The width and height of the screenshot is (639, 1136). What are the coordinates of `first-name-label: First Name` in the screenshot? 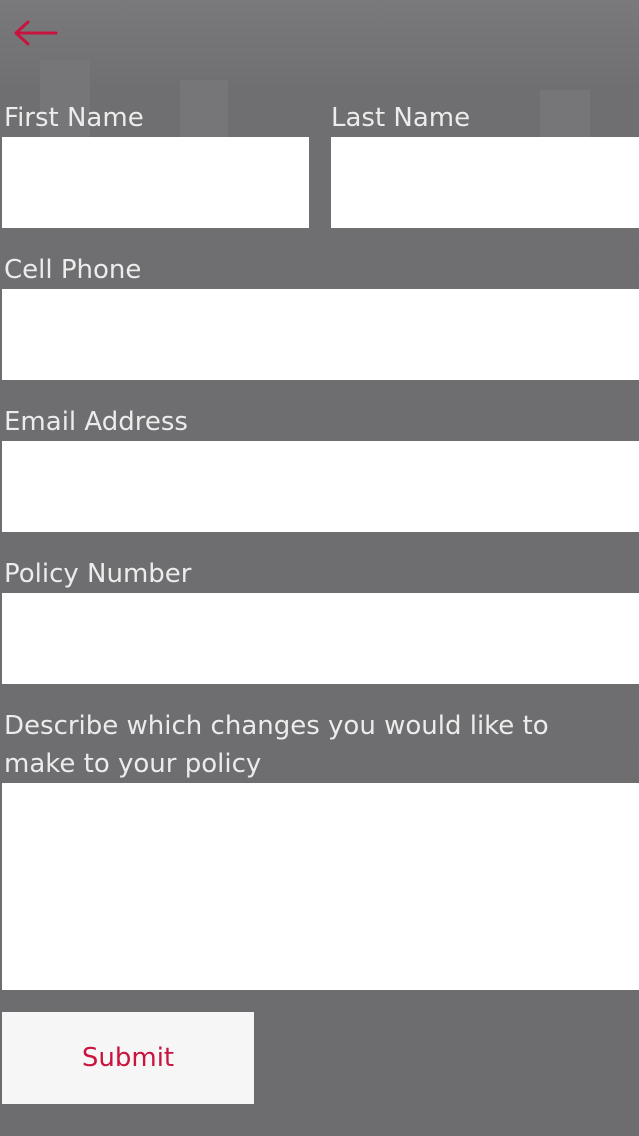 It's located at (74, 118).